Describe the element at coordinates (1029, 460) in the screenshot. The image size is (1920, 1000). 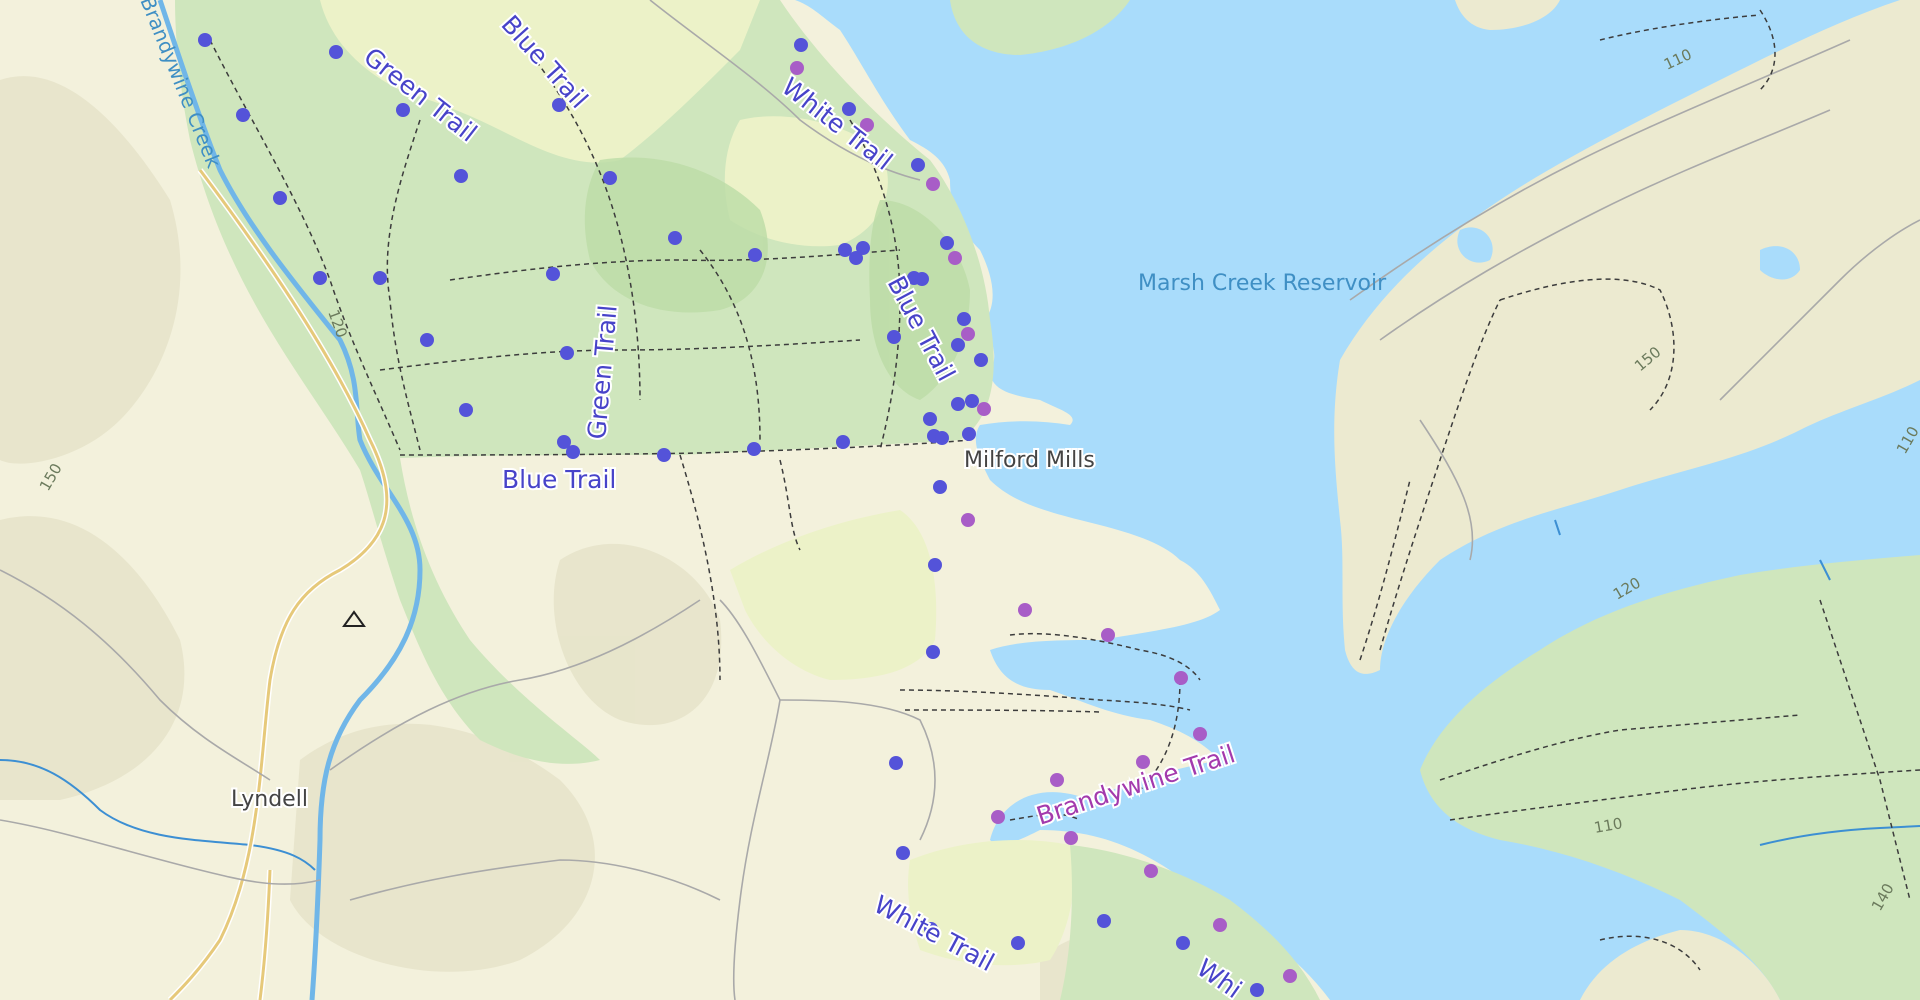
I see `place-label-milford-mills: Milford Mills` at that location.